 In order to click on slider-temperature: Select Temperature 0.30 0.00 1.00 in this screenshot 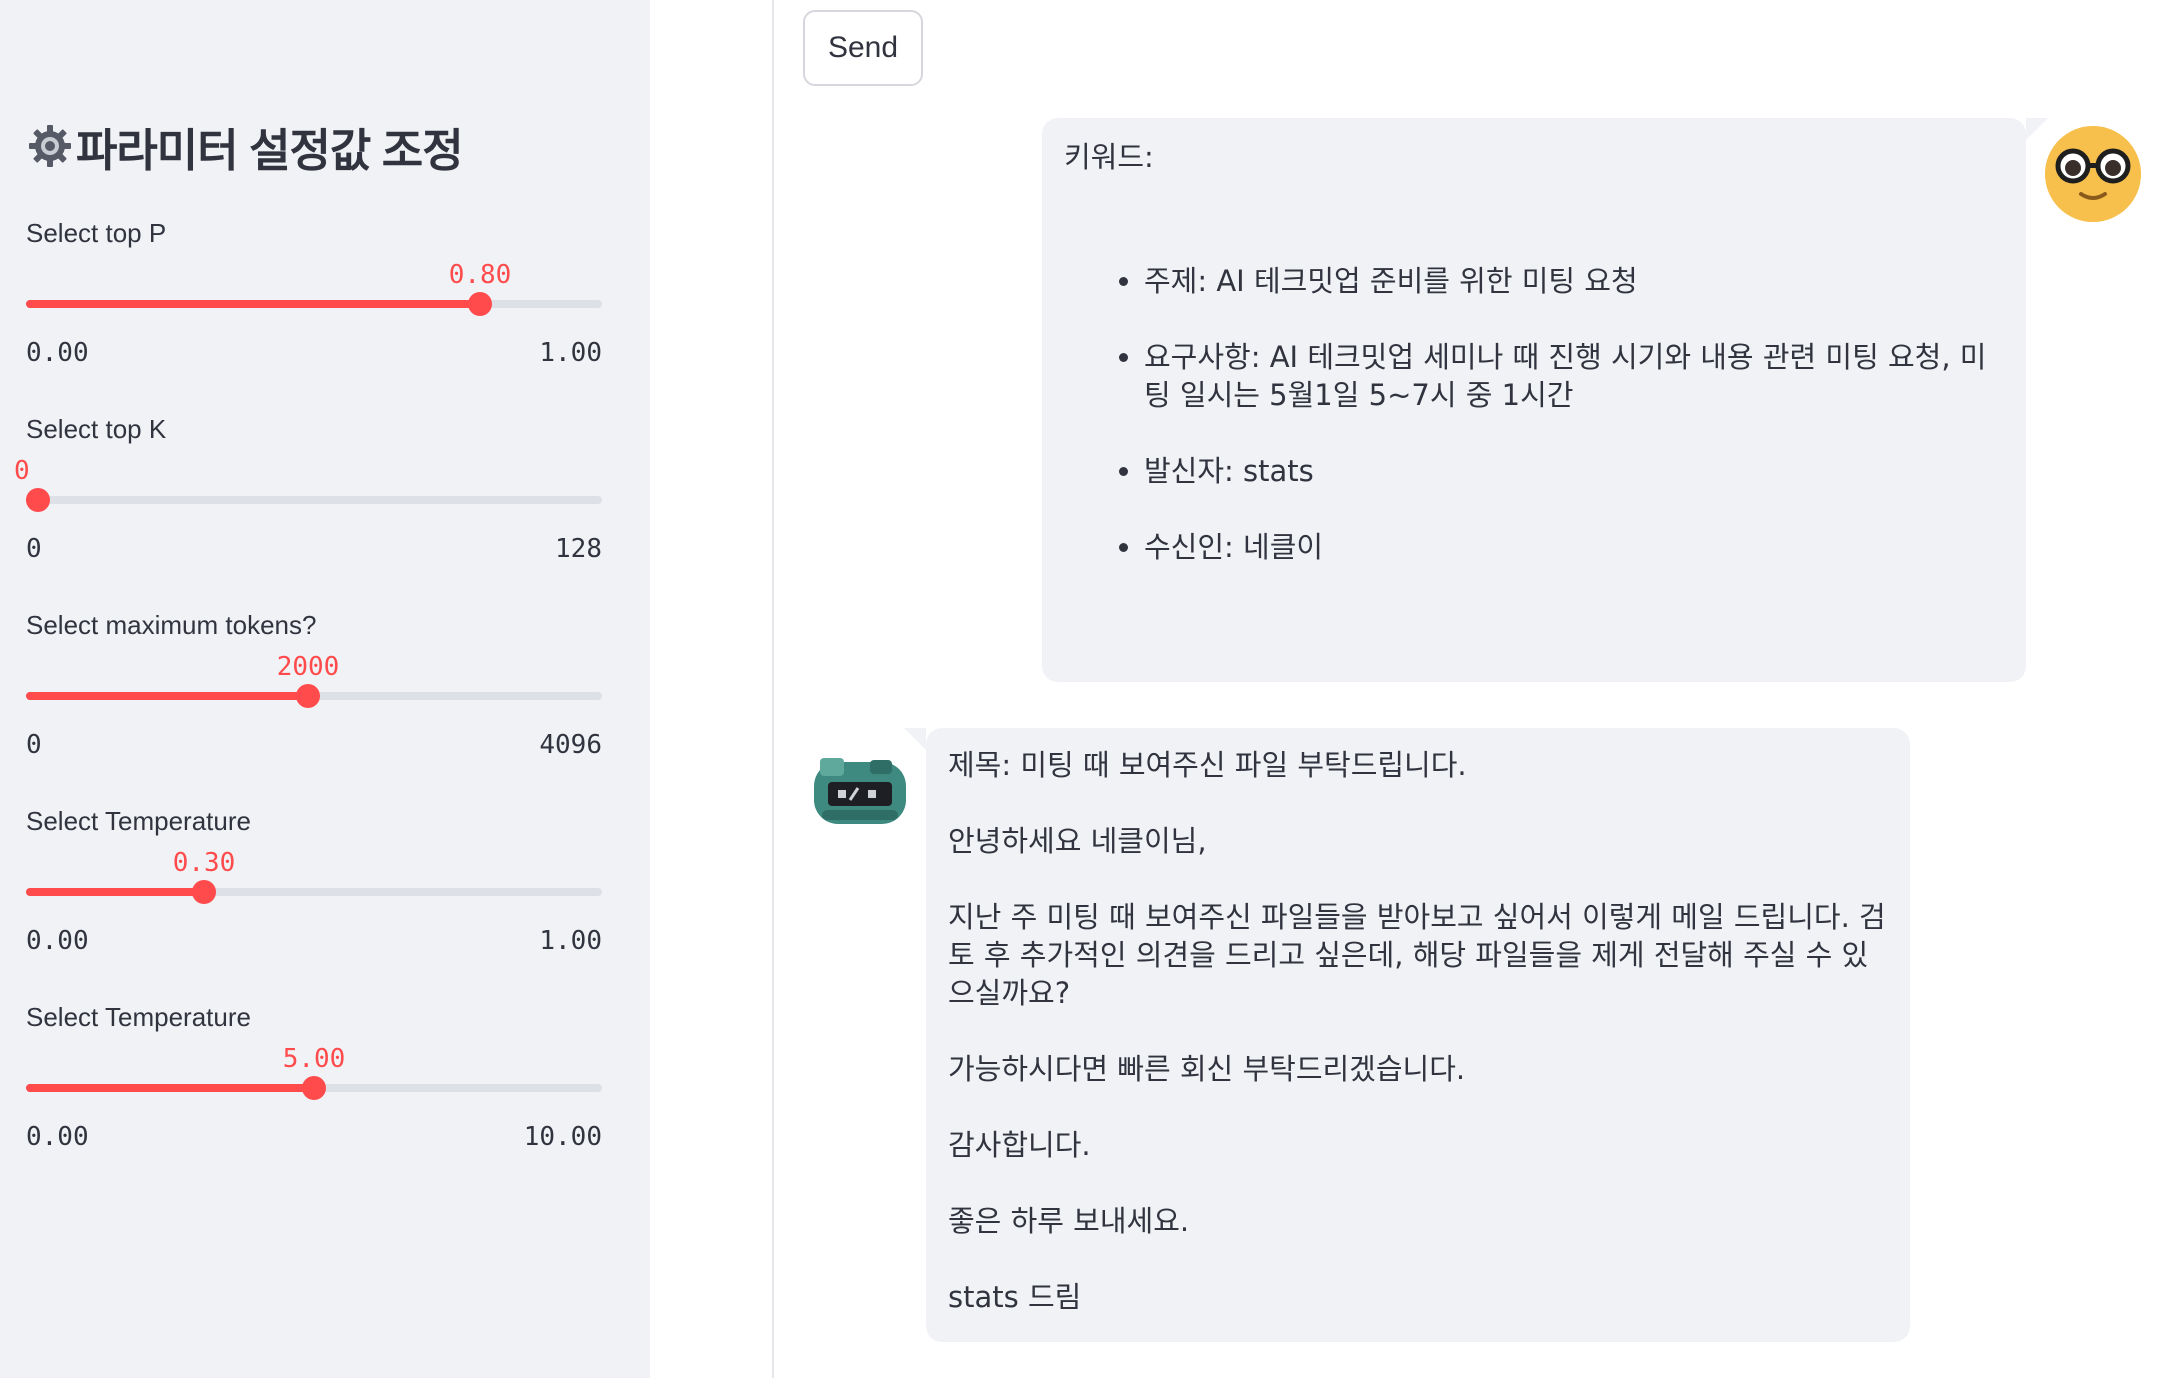, I will do `click(314, 896)`.